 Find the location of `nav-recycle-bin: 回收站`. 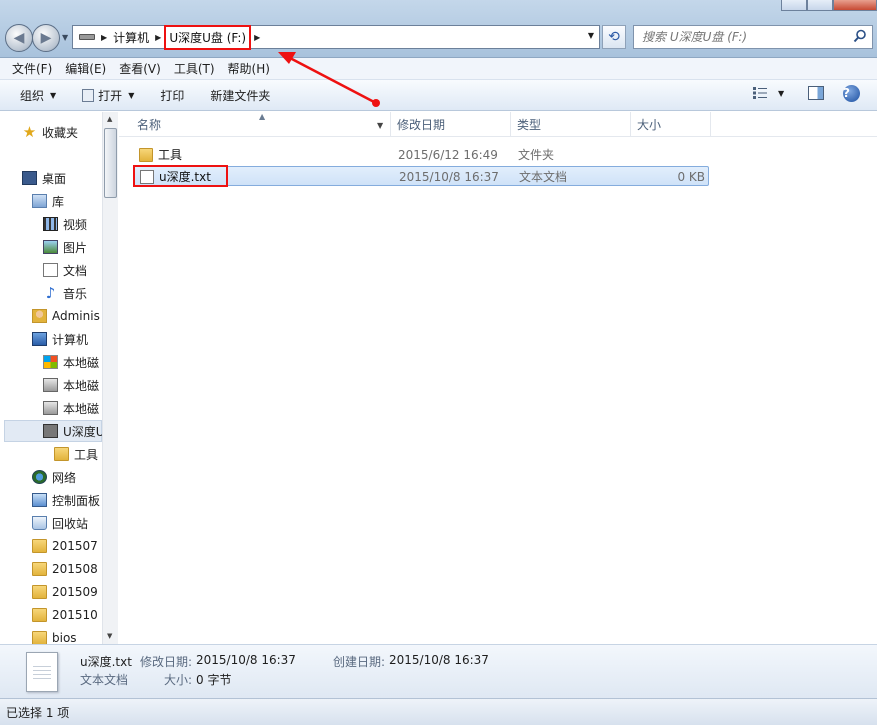

nav-recycle-bin: 回收站 is located at coordinates (60, 523).